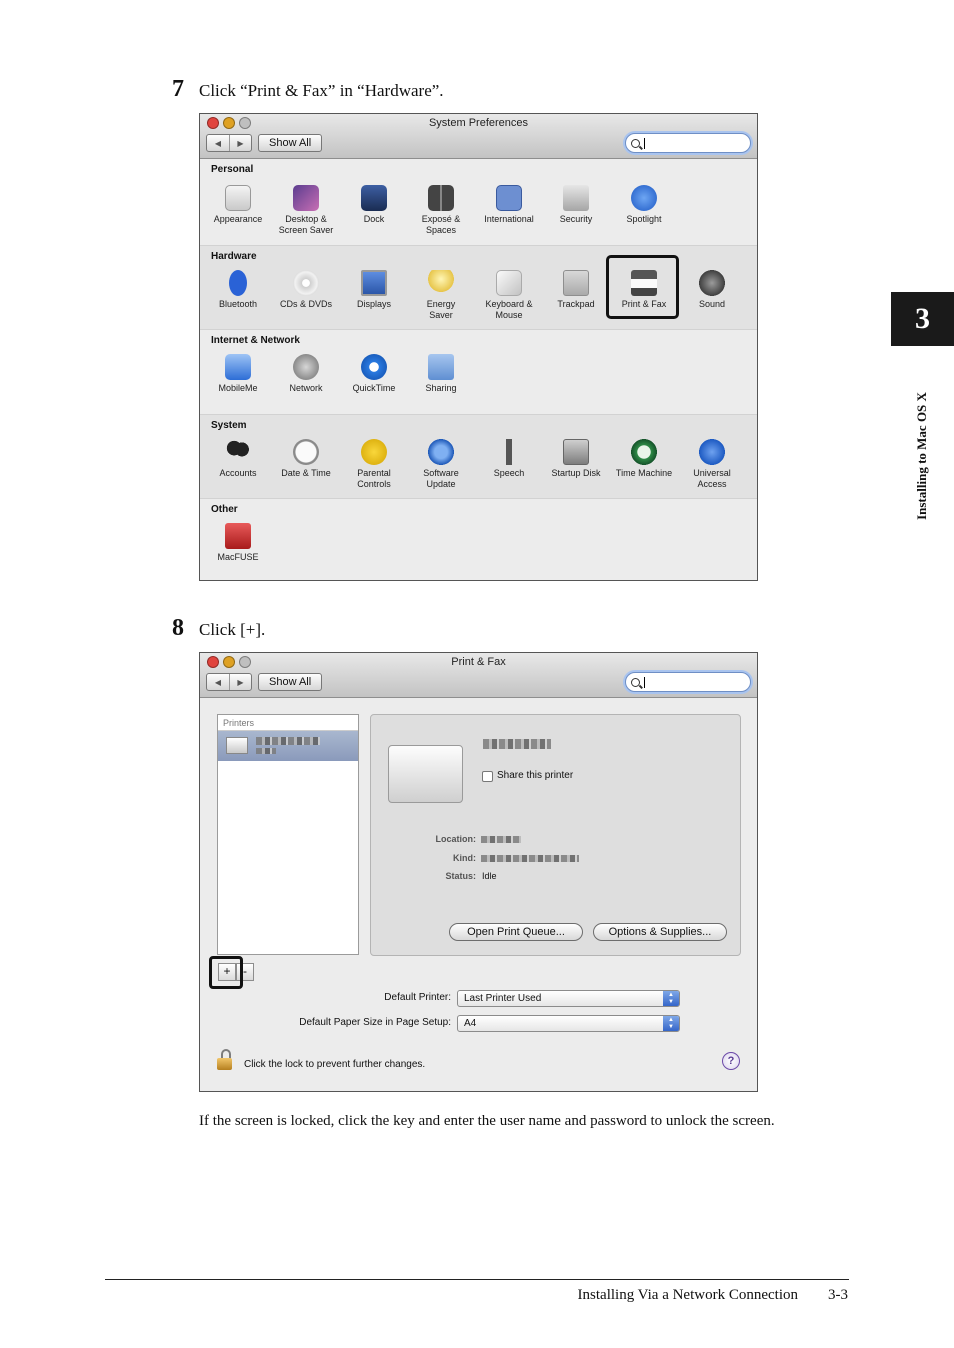 Image resolution: width=954 pixels, height=1348 pixels. What do you see at coordinates (374, 464) in the screenshot?
I see `pane-parental-controls: Parental Controls` at bounding box center [374, 464].